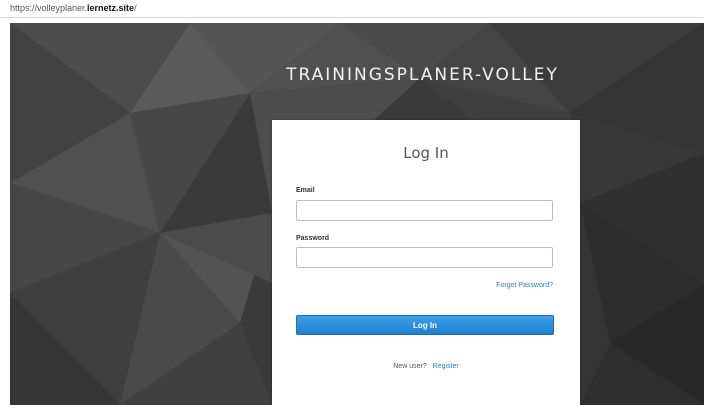  What do you see at coordinates (410, 366) in the screenshot?
I see `new-user-text: New user?` at bounding box center [410, 366].